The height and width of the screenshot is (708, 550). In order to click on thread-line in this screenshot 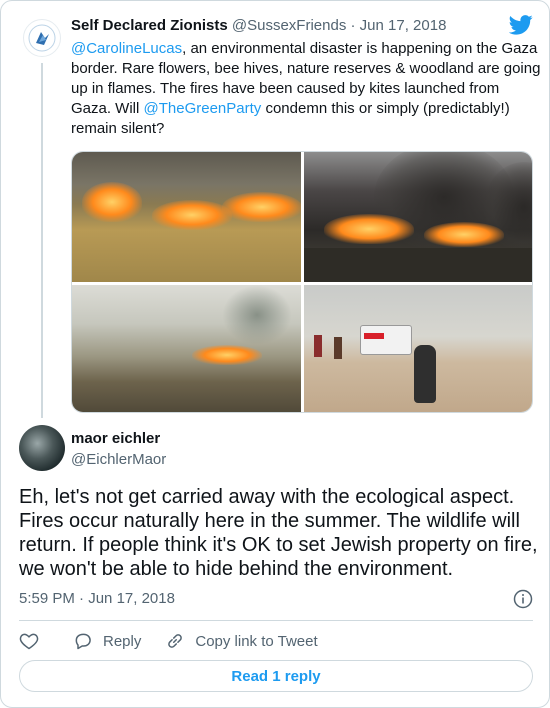, I will do `click(42, 240)`.